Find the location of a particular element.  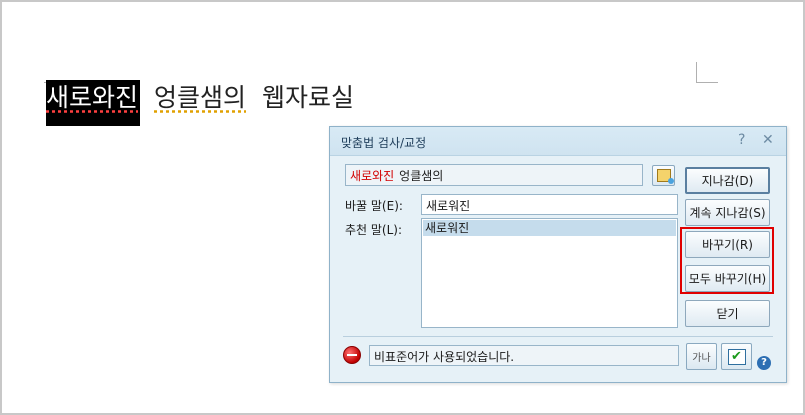

selected-misspelled-word: 새로와진 is located at coordinates (93, 103).